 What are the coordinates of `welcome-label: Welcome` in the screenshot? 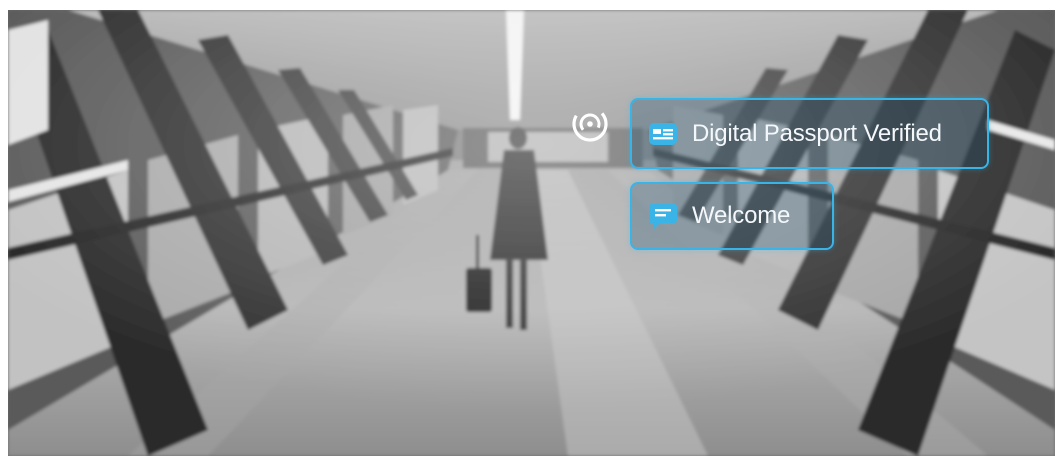 It's located at (741, 215).